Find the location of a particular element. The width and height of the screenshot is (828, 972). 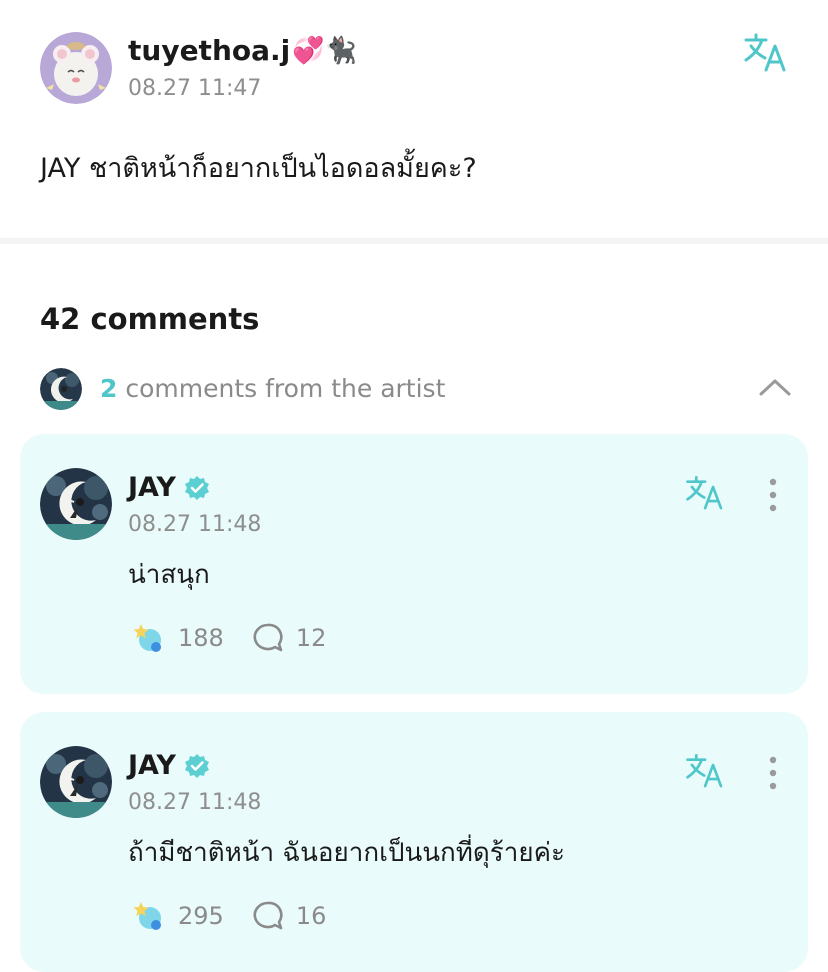

comment-text: ถ้ามีชาติหน้า ฉันอยากเป็นนกที่ดุร้ายค่ะ is located at coordinates (346, 853).